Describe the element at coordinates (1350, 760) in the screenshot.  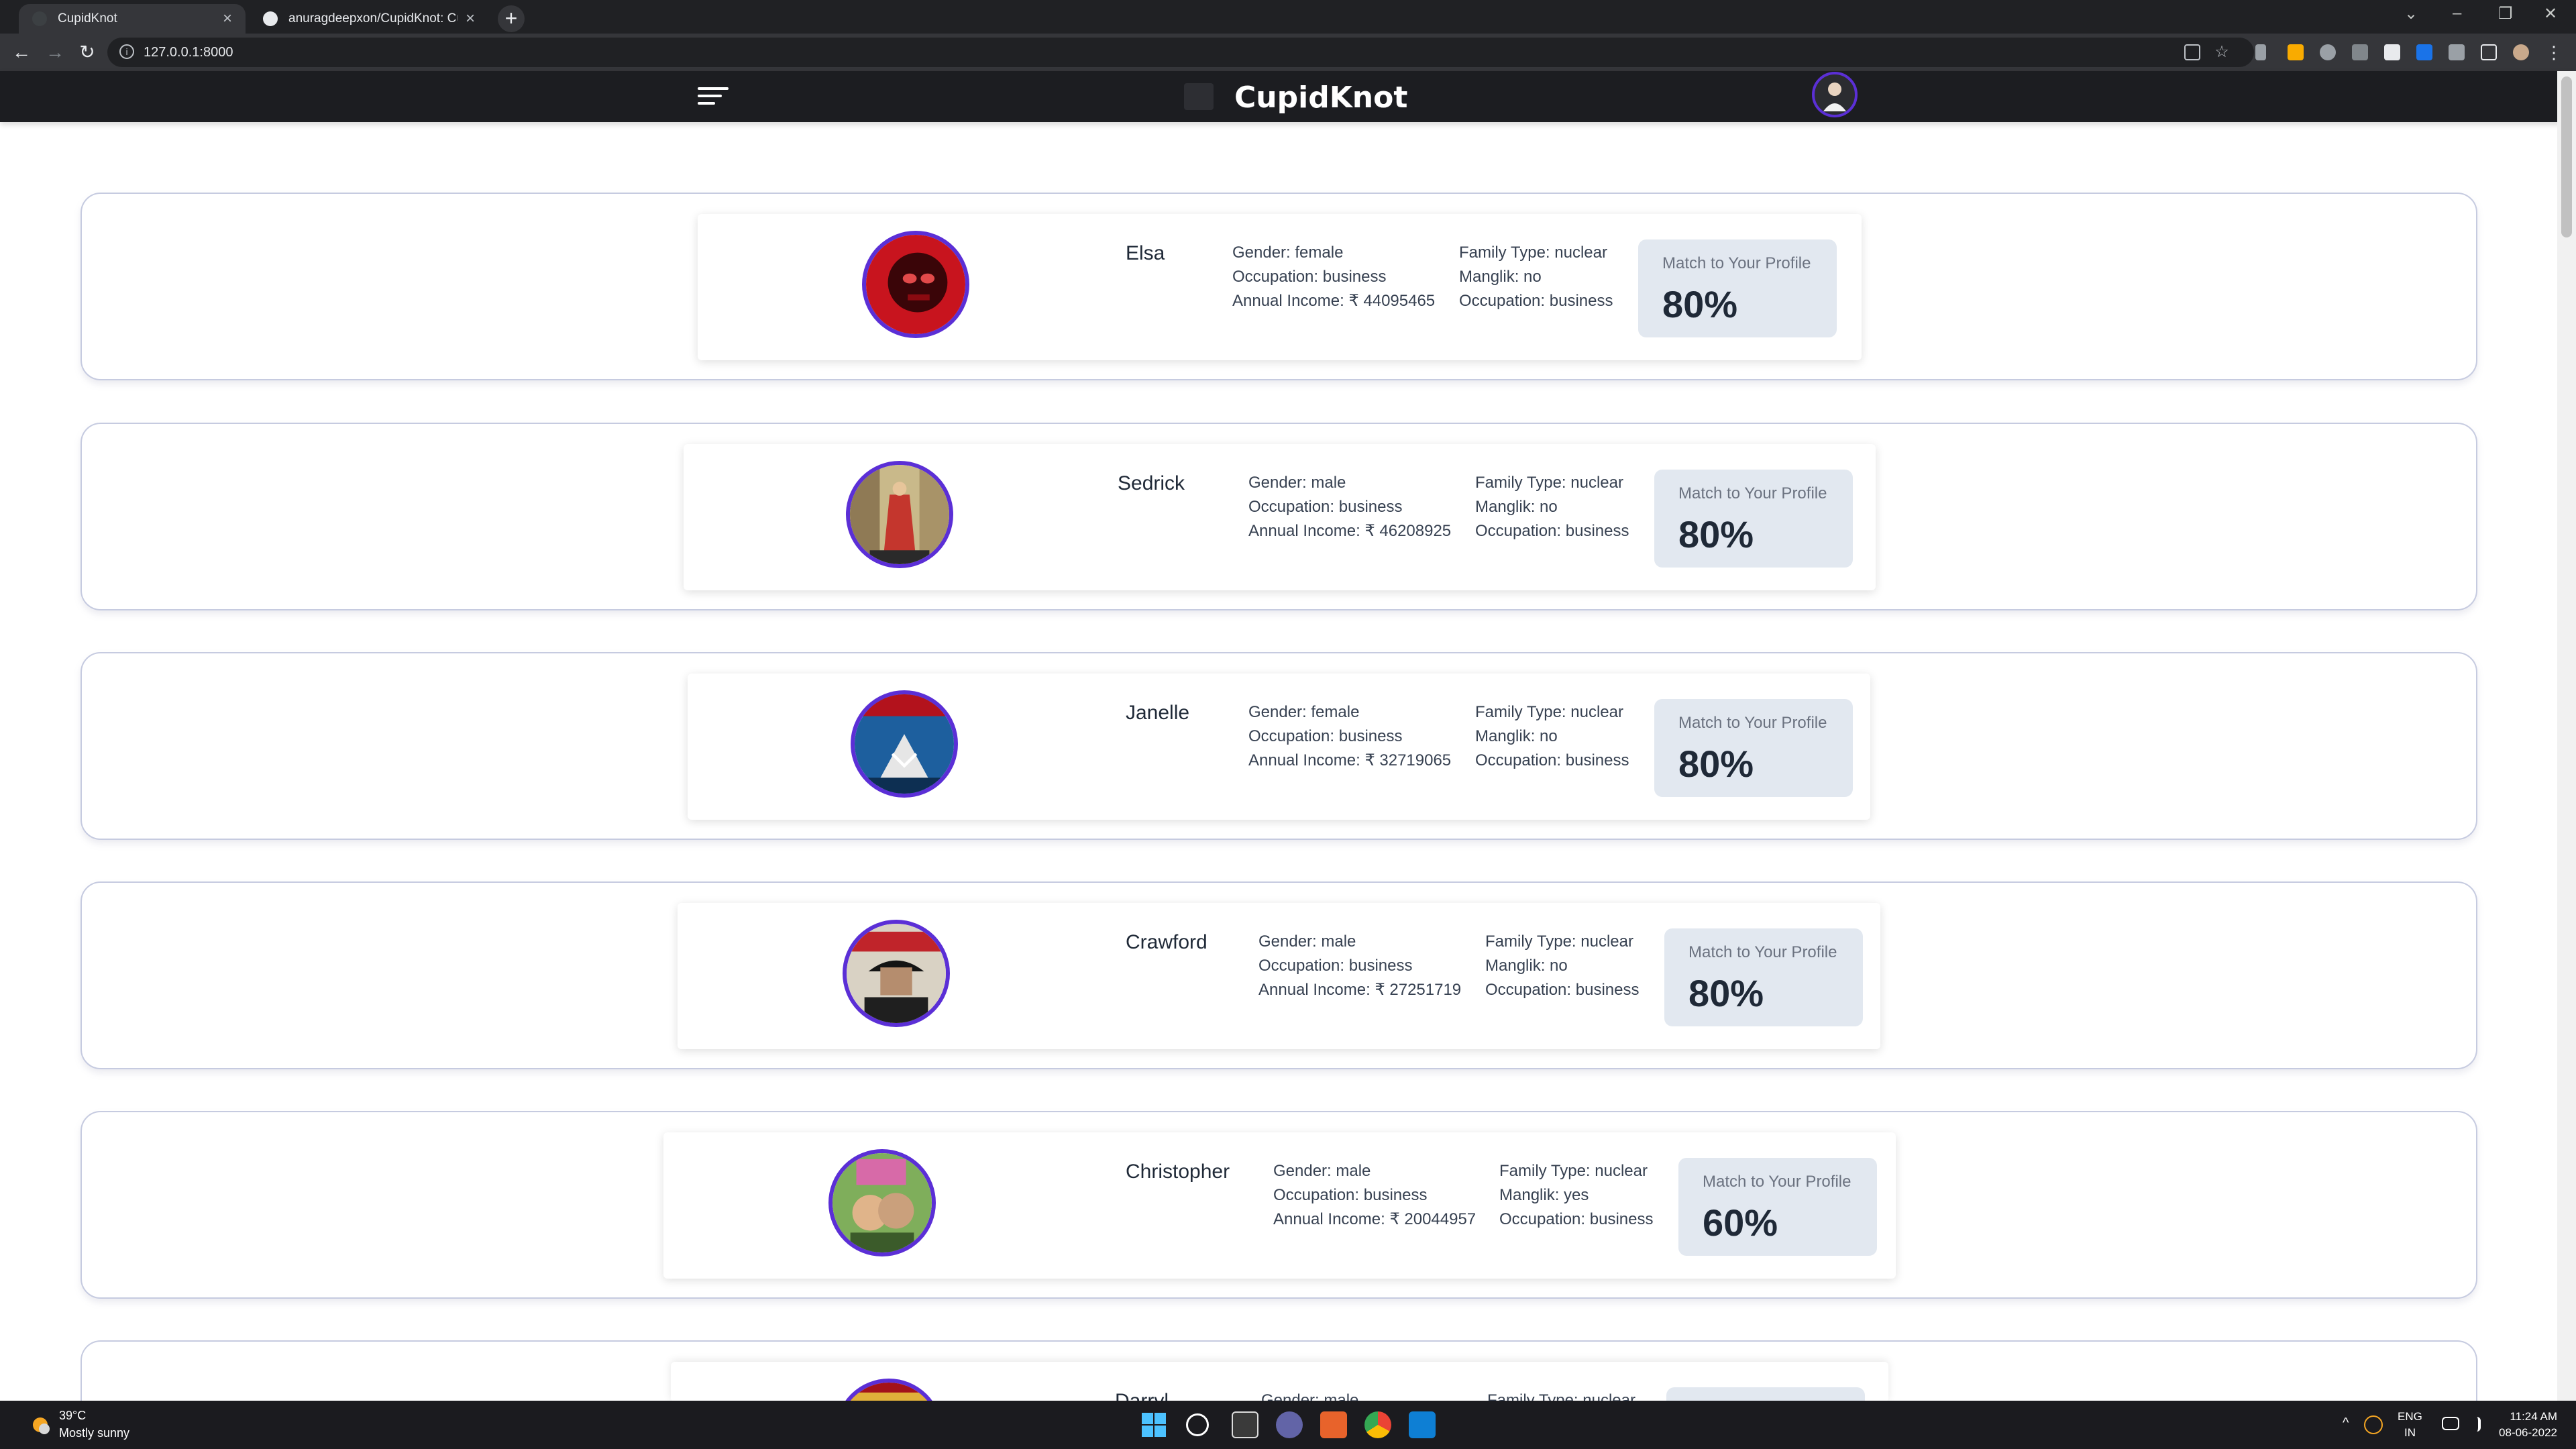
I see `income-text: Annual Income: ₹ 32719065` at that location.